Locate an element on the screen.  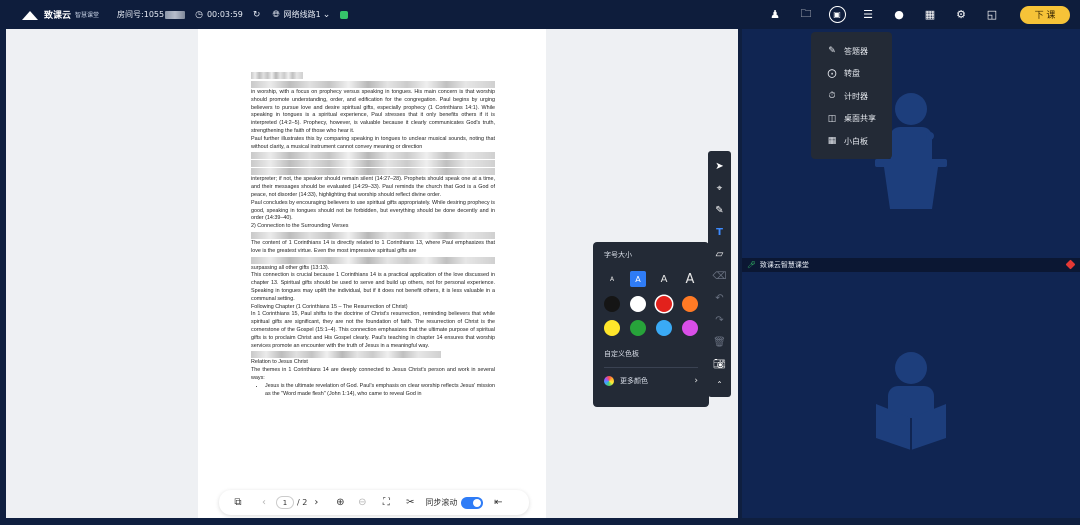
color-palette is located at coordinates (651, 316).